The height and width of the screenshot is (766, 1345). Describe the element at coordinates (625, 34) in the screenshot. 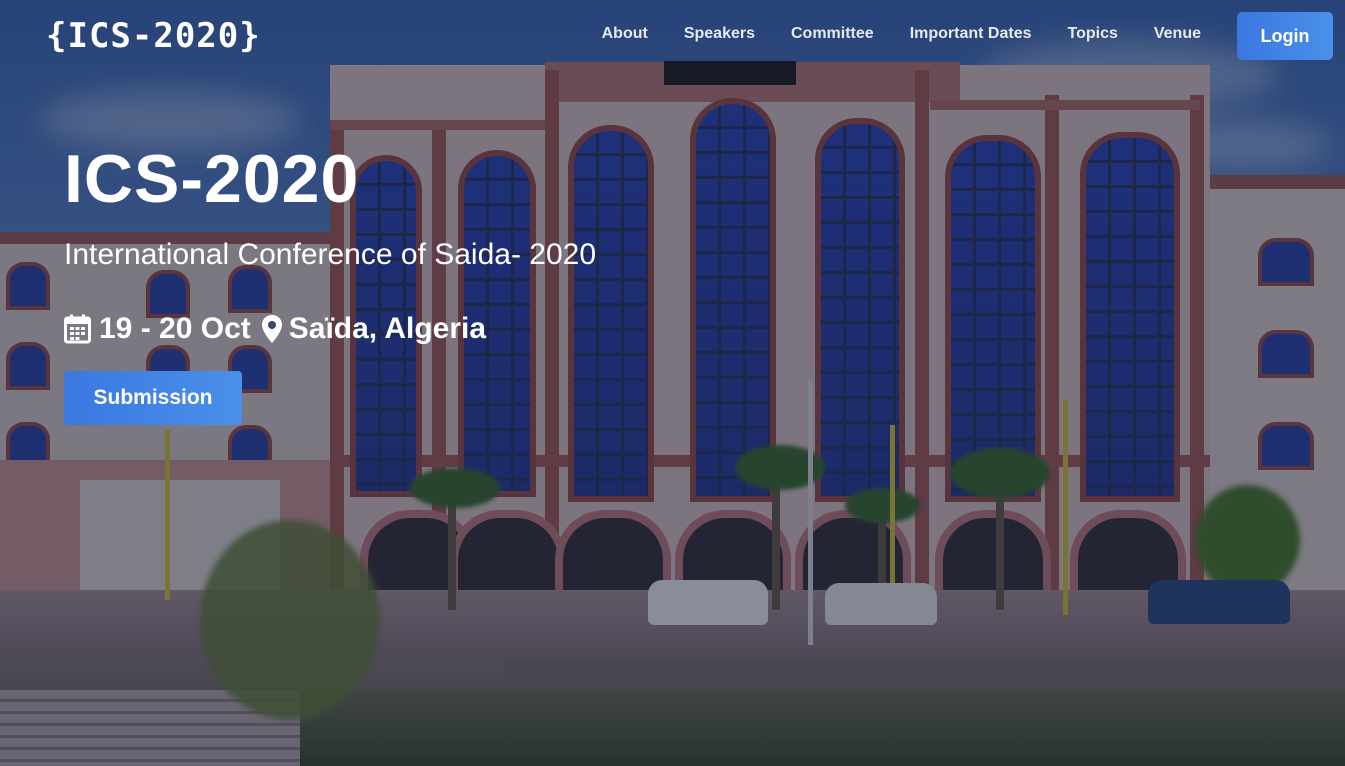

I see `nav-link-about: About` at that location.